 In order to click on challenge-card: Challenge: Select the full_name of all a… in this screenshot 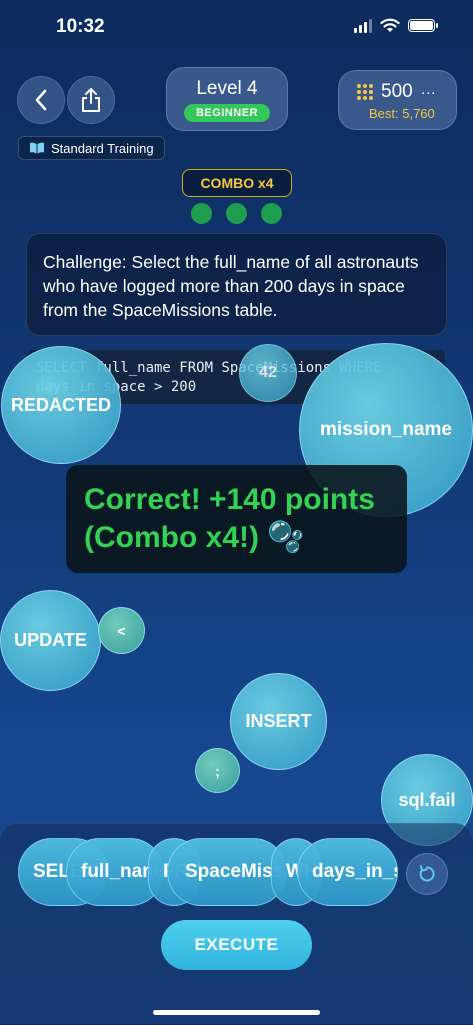, I will do `click(236, 284)`.